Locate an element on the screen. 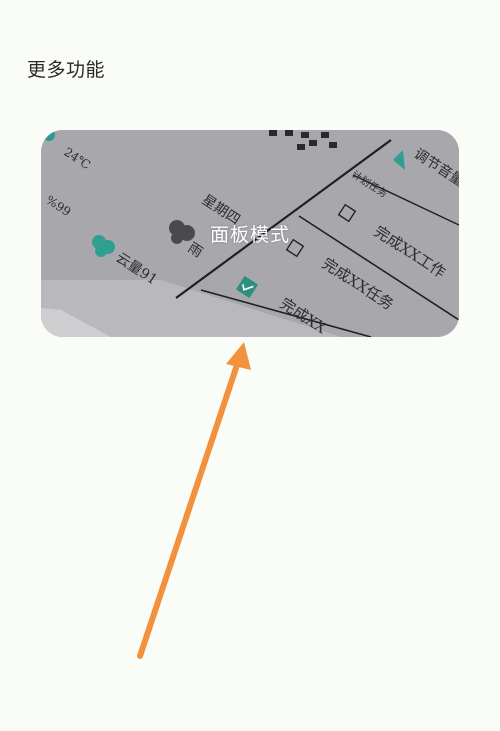 The height and width of the screenshot is (731, 500). arrow-shaft is located at coordinates (189, 509).